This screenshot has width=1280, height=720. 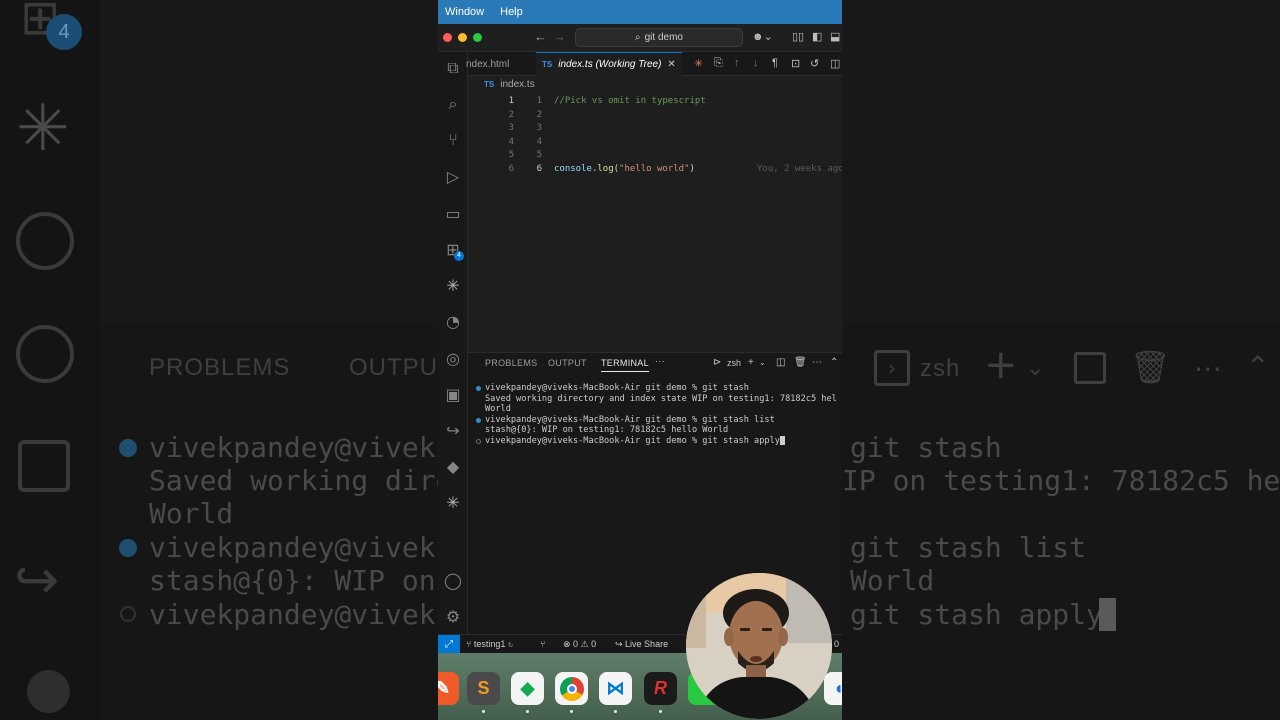 What do you see at coordinates (892, 580) in the screenshot?
I see `background-line: World` at bounding box center [892, 580].